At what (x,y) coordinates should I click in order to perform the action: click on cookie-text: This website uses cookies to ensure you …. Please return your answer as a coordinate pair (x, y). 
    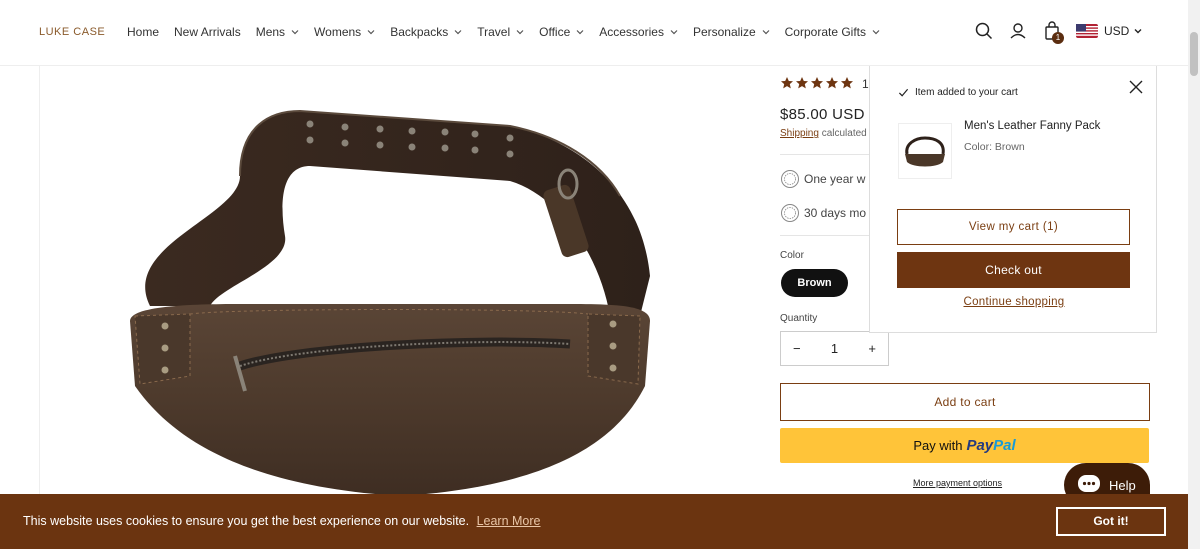
    Looking at the image, I should click on (246, 521).